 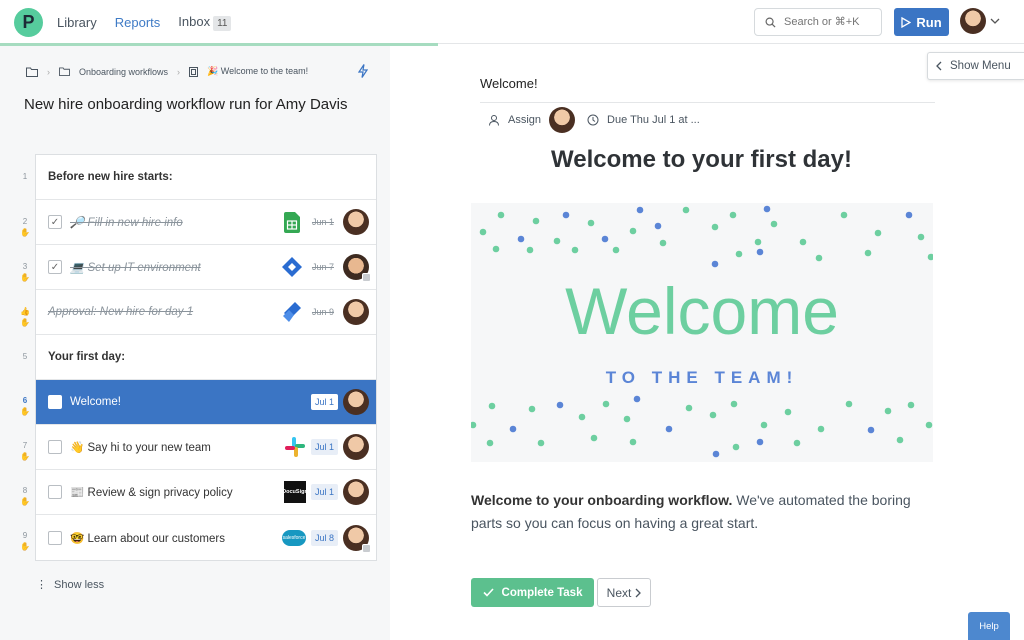 I want to click on user-menu, so click(x=980, y=21).